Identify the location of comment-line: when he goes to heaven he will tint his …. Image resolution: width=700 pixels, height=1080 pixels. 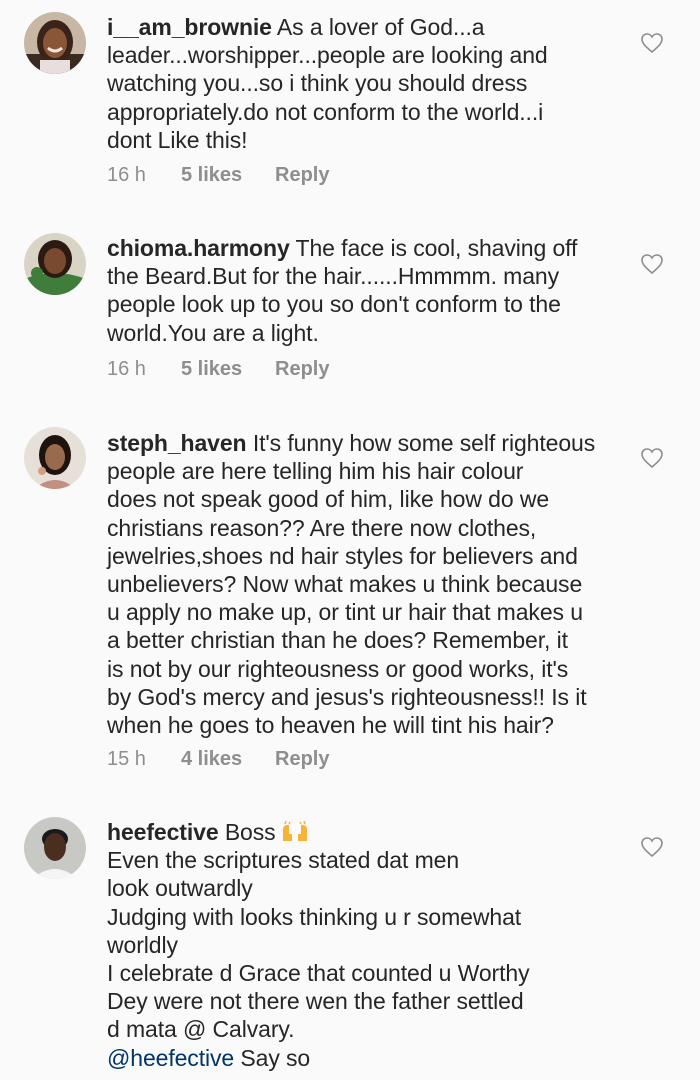
(330, 725).